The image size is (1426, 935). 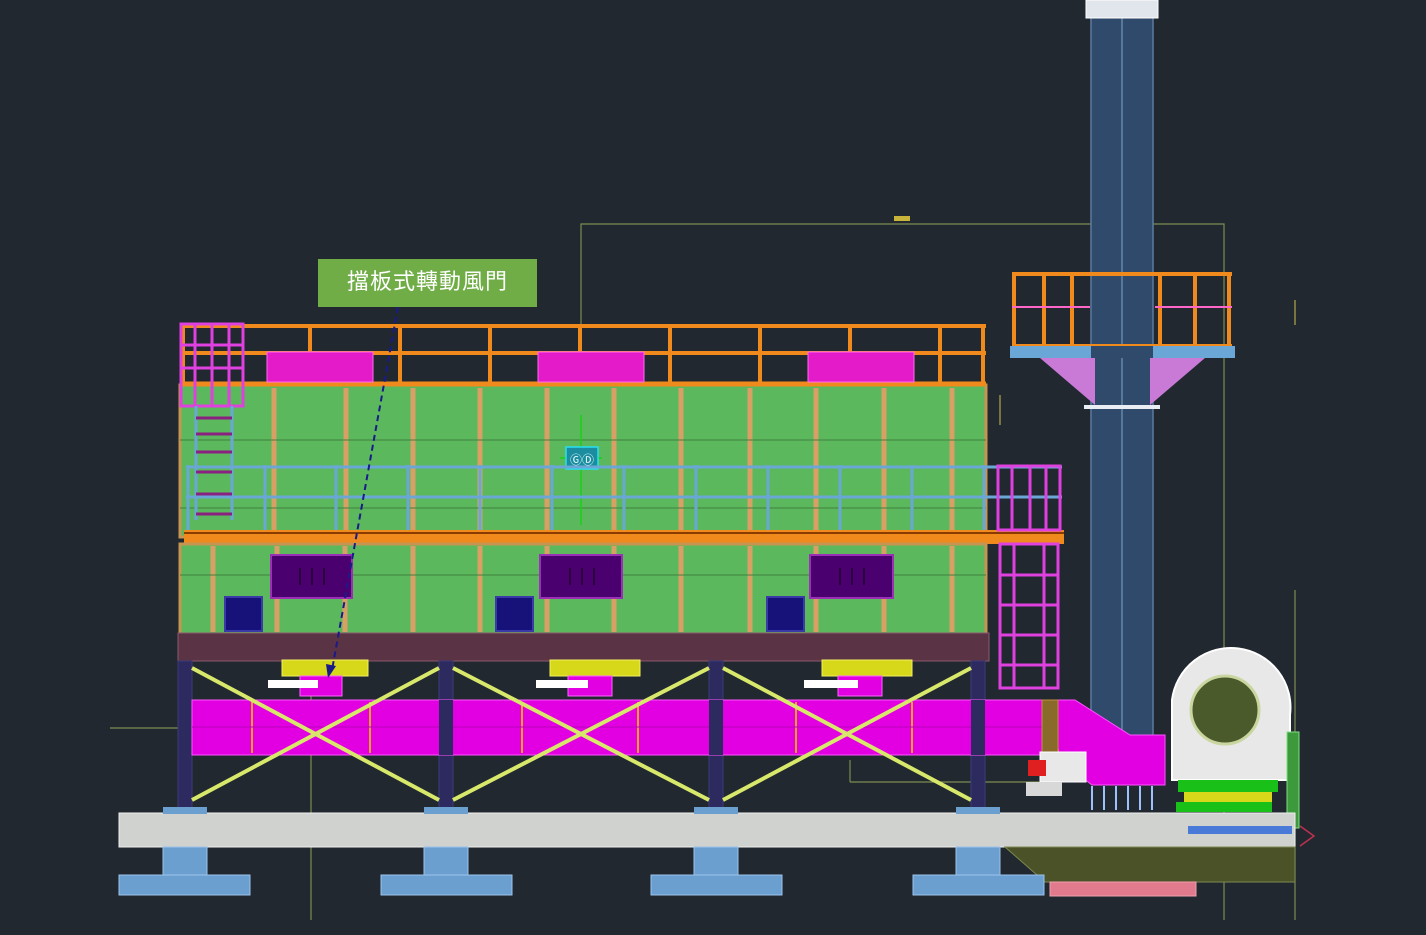 I want to click on tank-base-beam, so click(x=583, y=647).